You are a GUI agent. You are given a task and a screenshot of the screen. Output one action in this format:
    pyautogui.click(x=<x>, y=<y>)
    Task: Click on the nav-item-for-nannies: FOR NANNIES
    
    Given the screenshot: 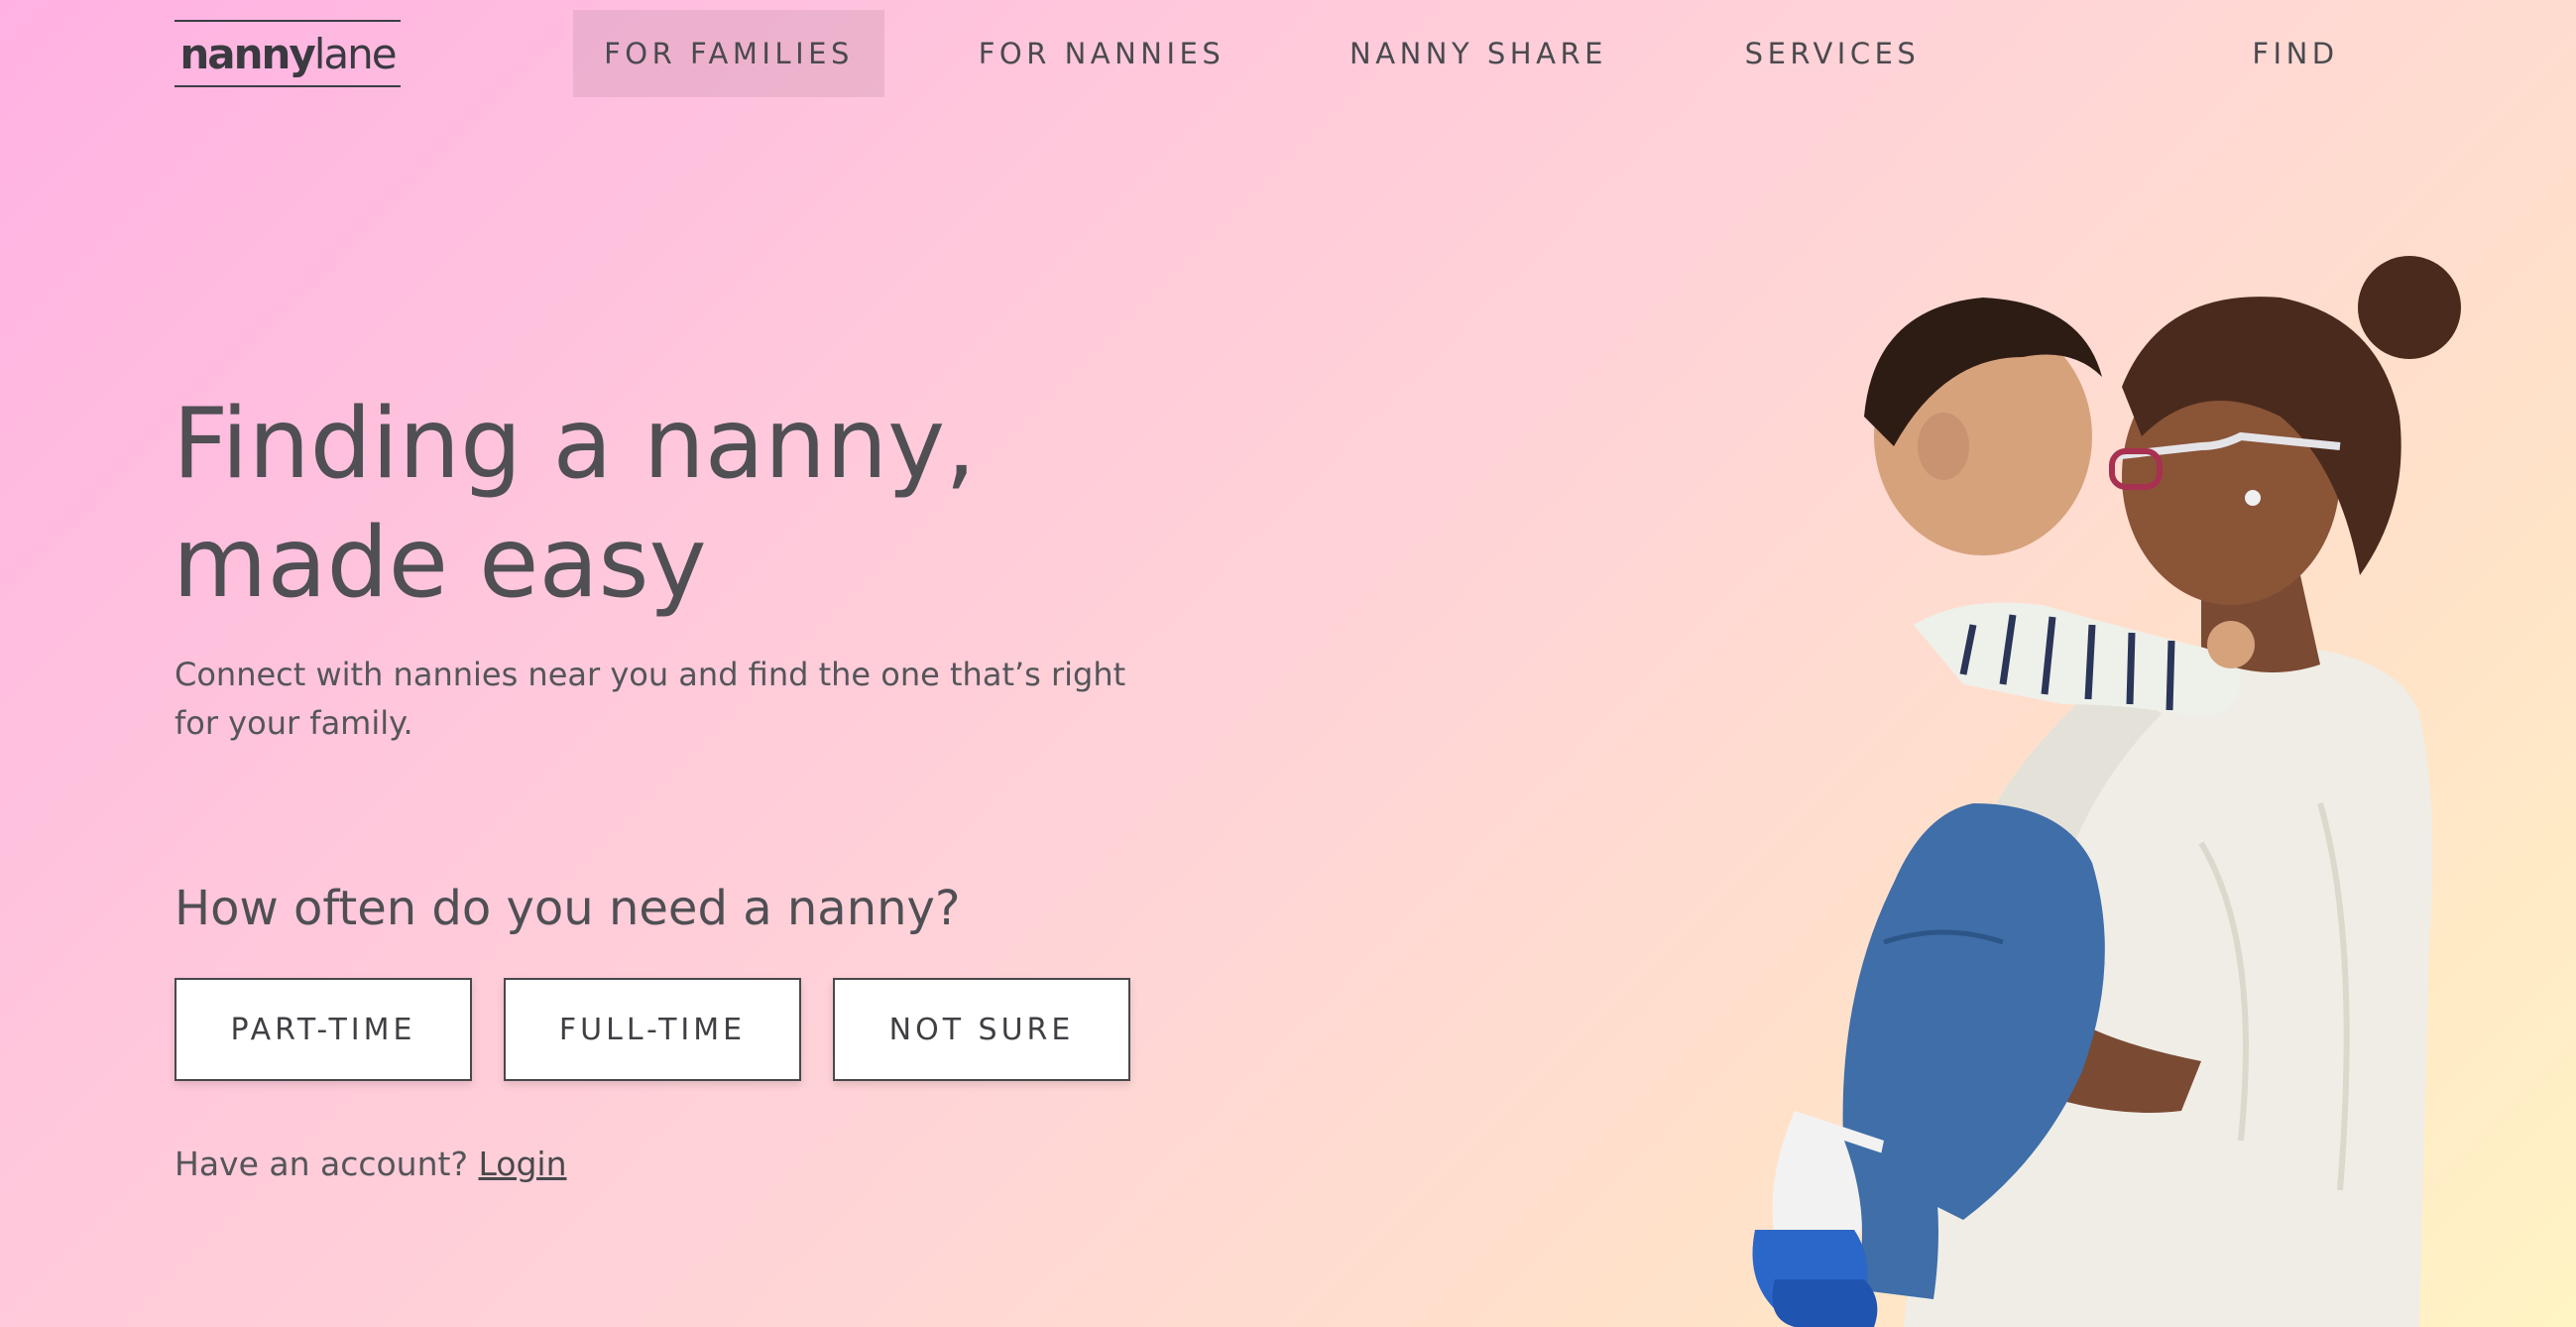 What is the action you would take?
    pyautogui.click(x=1101, y=54)
    